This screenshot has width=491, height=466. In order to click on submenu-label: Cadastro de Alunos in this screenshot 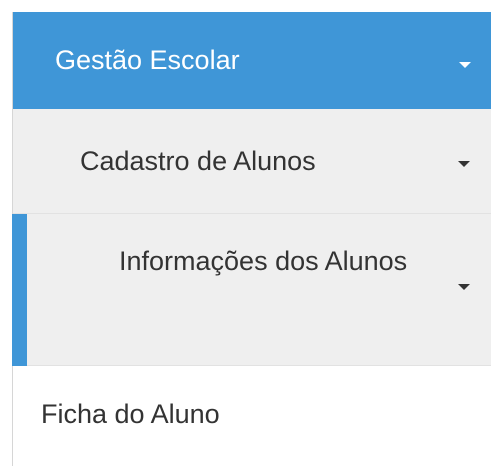, I will do `click(198, 161)`.